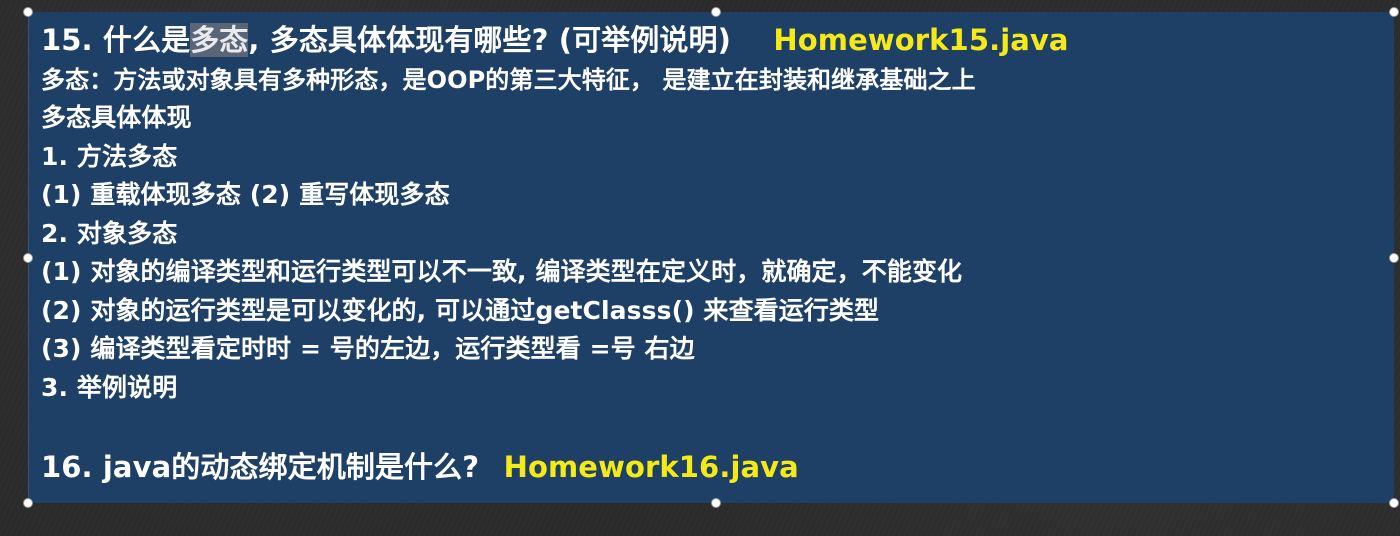 The width and height of the screenshot is (1400, 536). Describe the element at coordinates (245, 194) in the screenshot. I see `method-polymorphism-detail: (1) 重载体现多态 (2) 重写体现多态` at that location.